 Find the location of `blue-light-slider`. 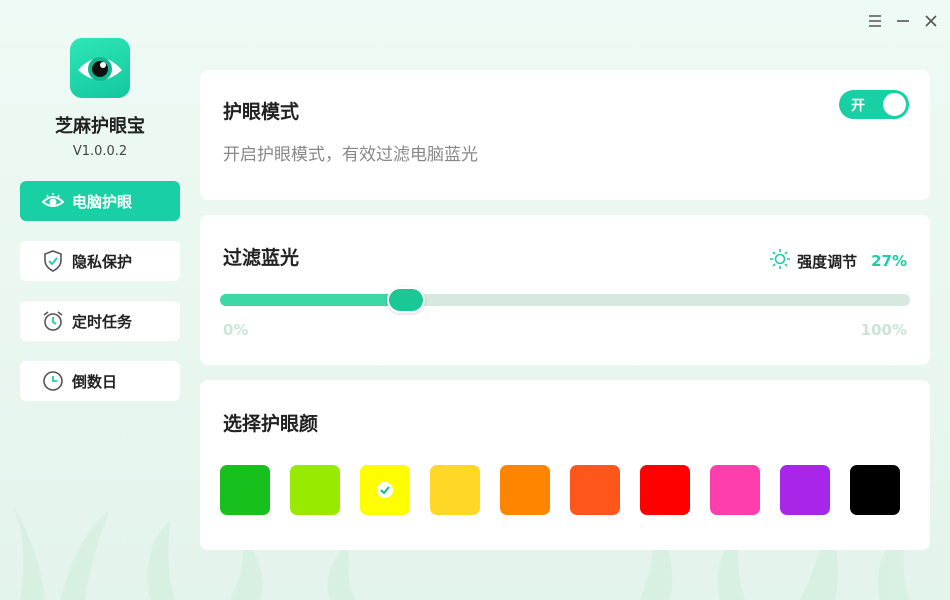

blue-light-slider is located at coordinates (565, 300).